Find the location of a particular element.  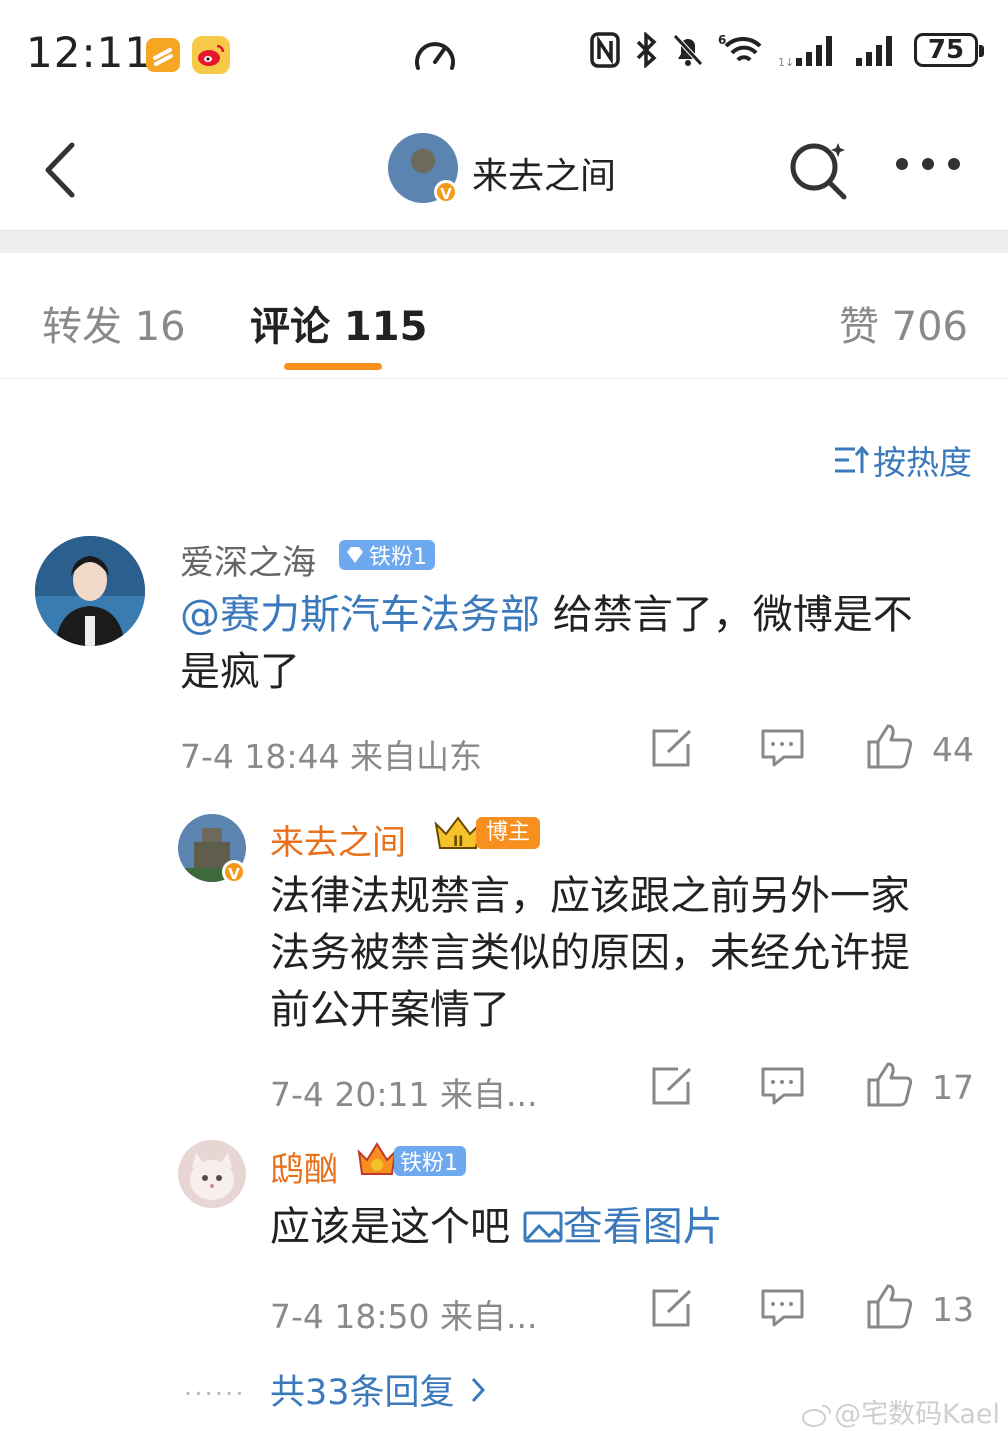

watermark: @宅数码Kael is located at coordinates (900, 1411).